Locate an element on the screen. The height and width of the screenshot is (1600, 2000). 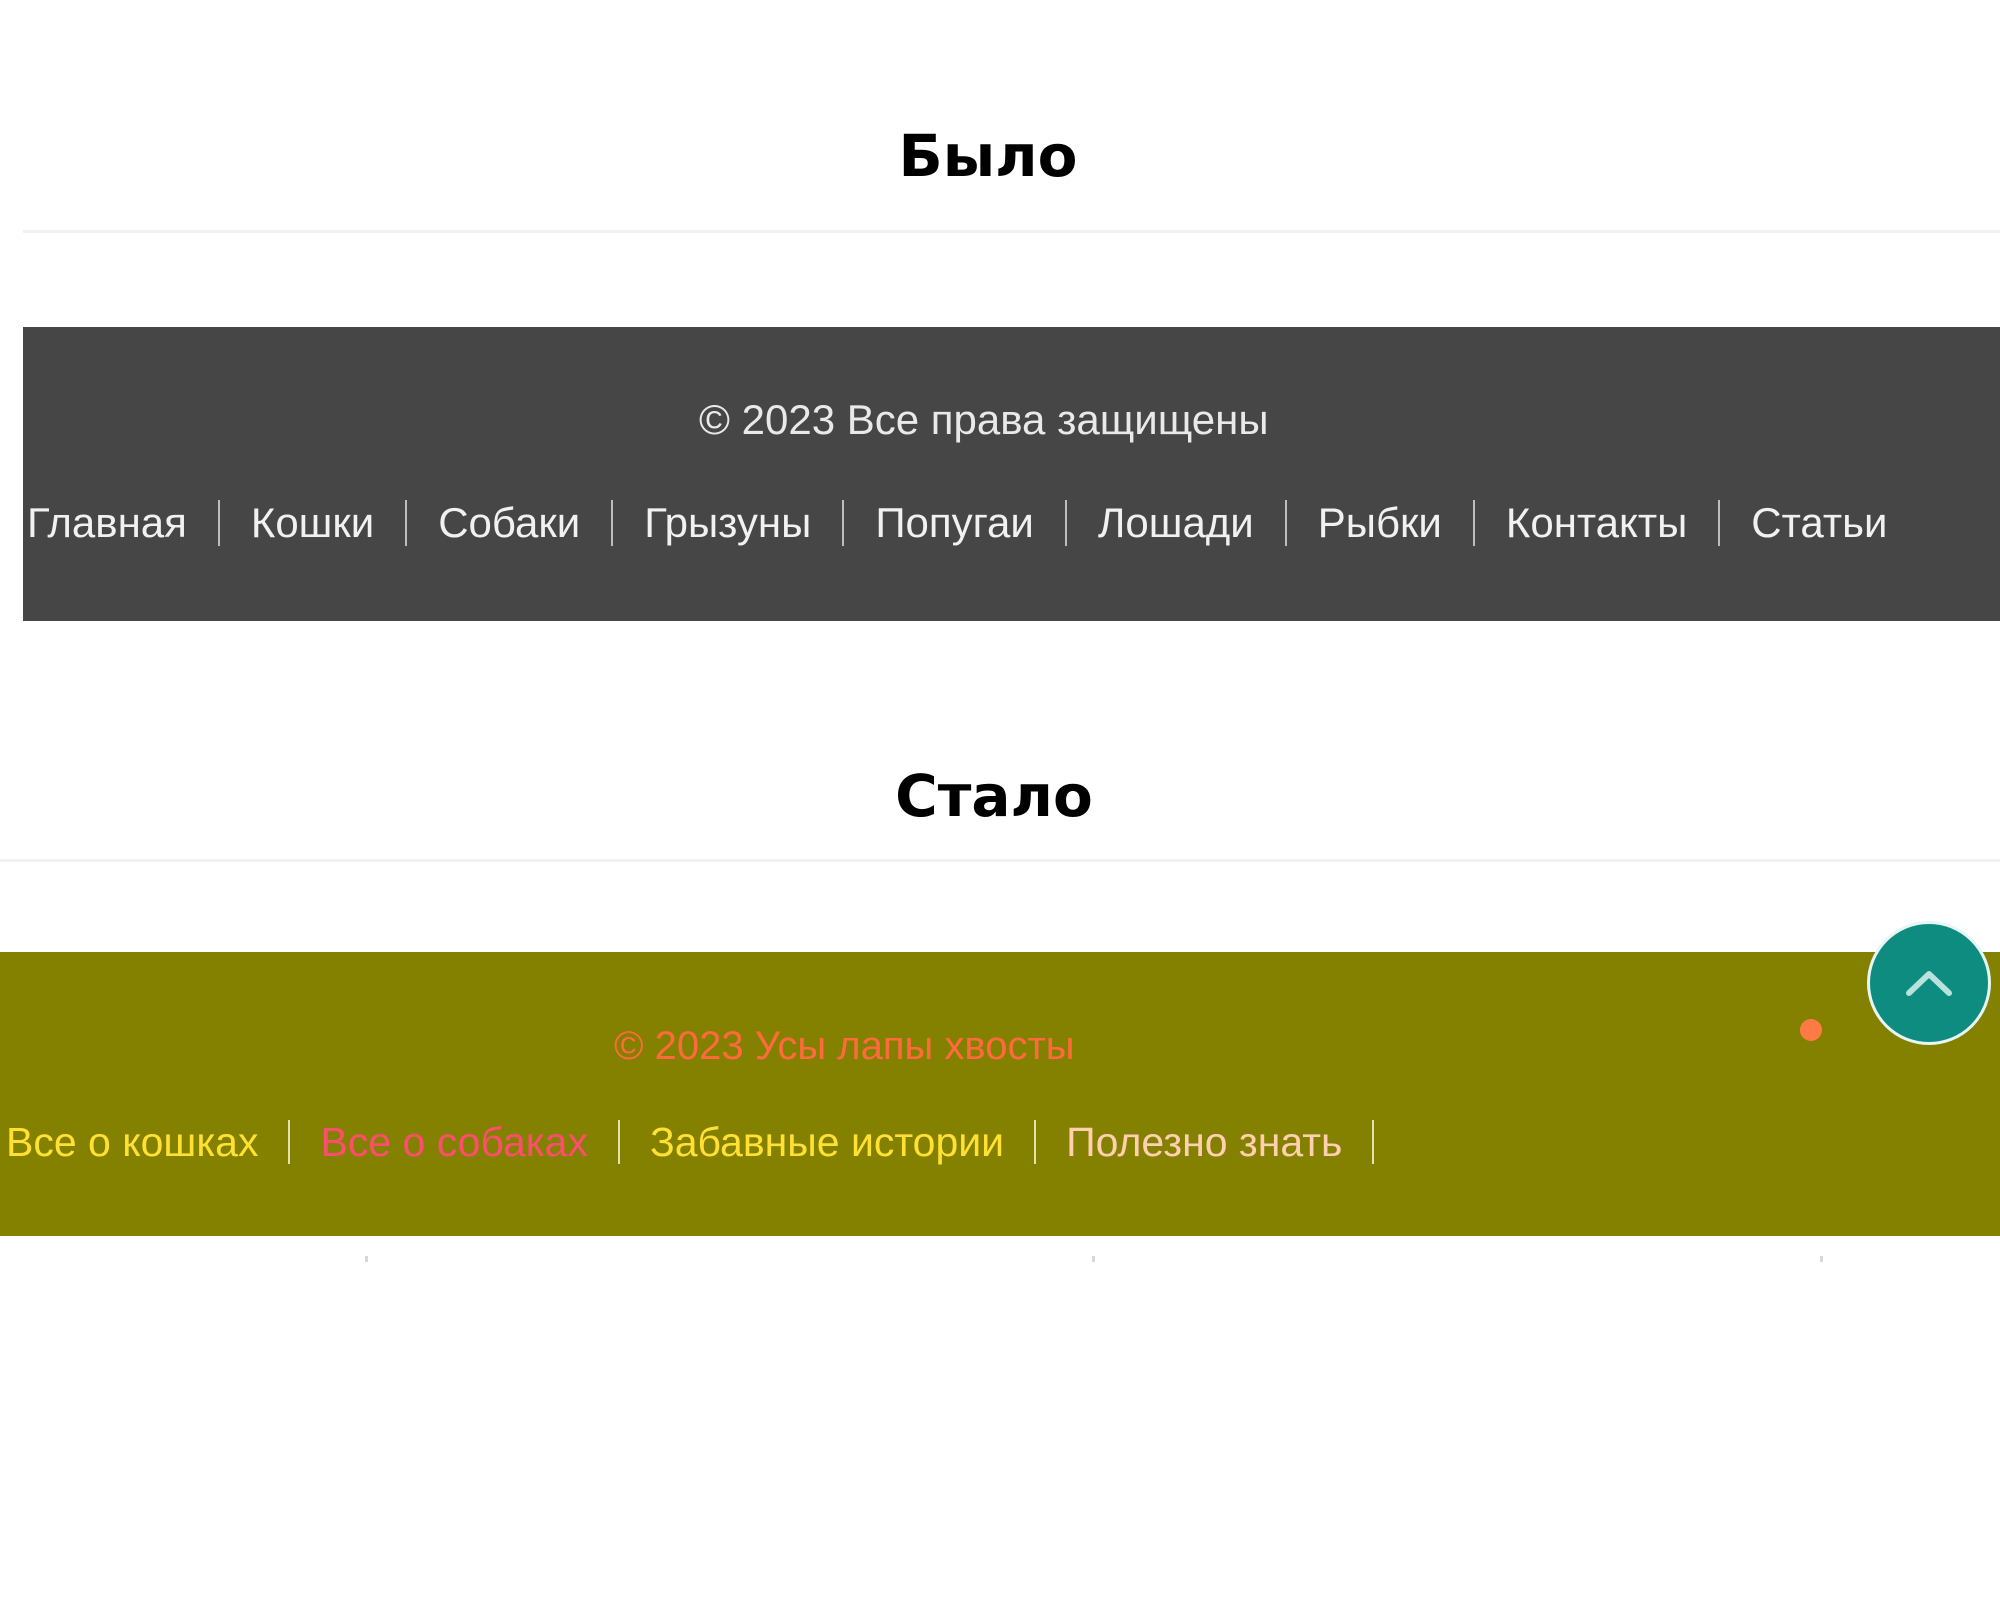
nav-link-rodents: Грызуны is located at coordinates (727, 523).